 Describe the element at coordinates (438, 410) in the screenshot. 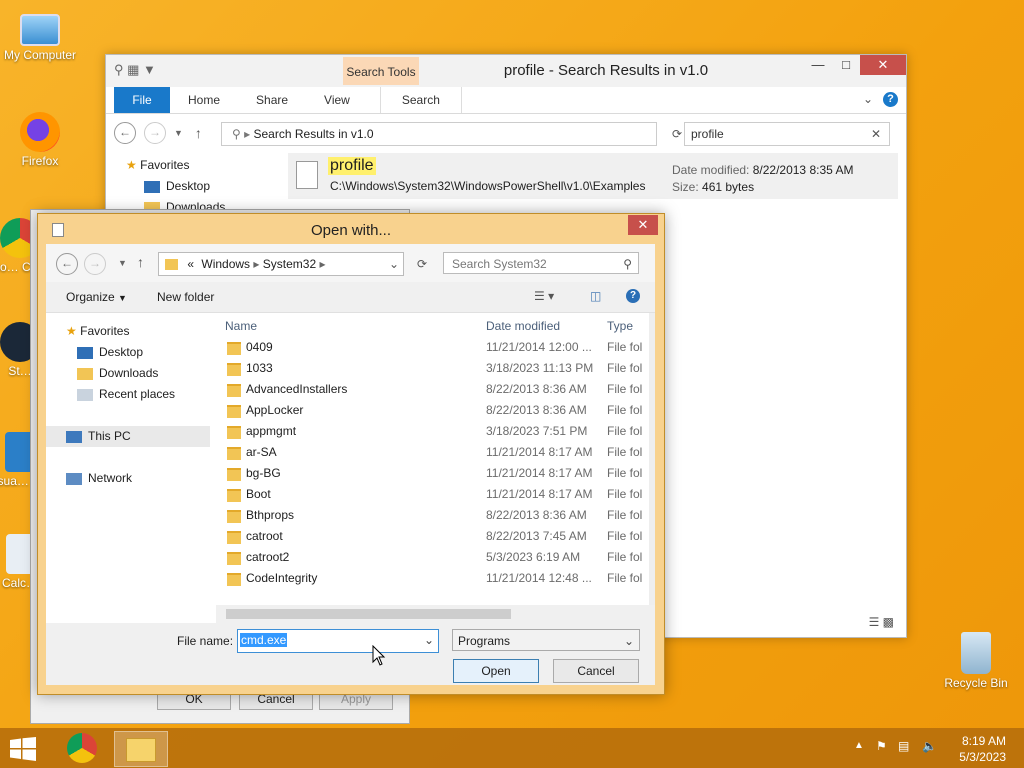

I see `file-row: AppLocker 8/22/2013 8:36 AM File fol` at that location.